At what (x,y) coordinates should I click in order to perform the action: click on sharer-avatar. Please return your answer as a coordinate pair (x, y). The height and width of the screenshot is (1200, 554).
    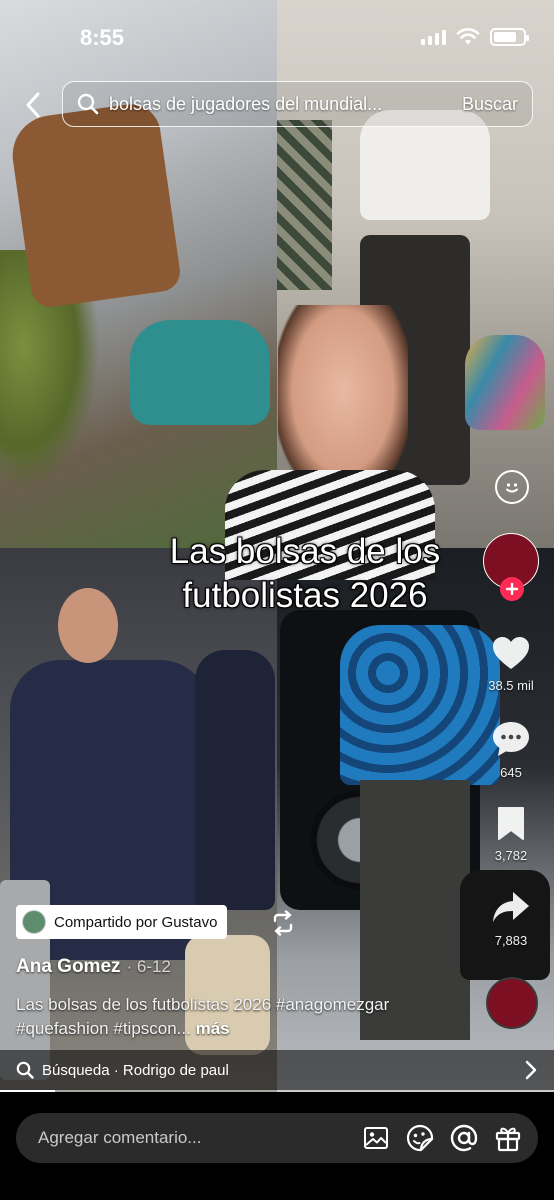
    Looking at the image, I should click on (34, 922).